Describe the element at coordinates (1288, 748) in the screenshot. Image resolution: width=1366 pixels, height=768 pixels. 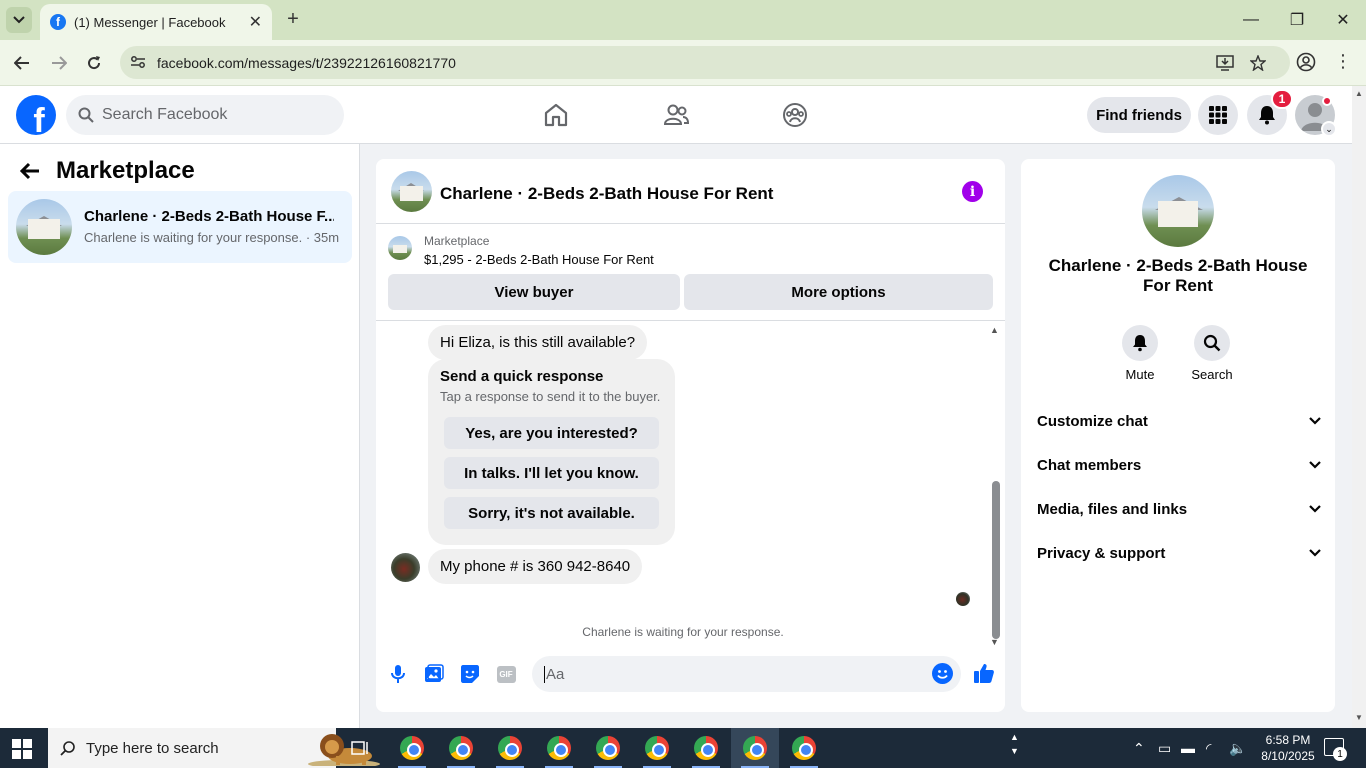
I see `system-clock: 6:58 PM 8/10/2025` at that location.